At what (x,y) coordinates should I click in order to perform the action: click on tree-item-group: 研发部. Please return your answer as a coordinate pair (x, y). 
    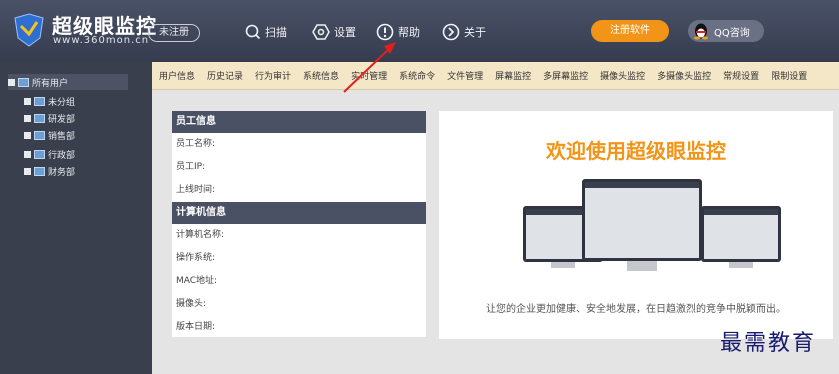
    Looking at the image, I should click on (49, 118).